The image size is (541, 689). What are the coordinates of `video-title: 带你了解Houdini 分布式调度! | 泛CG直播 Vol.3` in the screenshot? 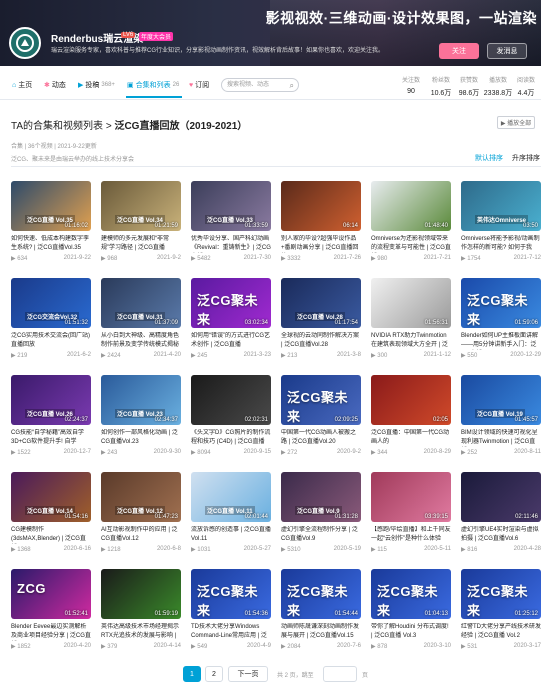 It's located at (411, 632).